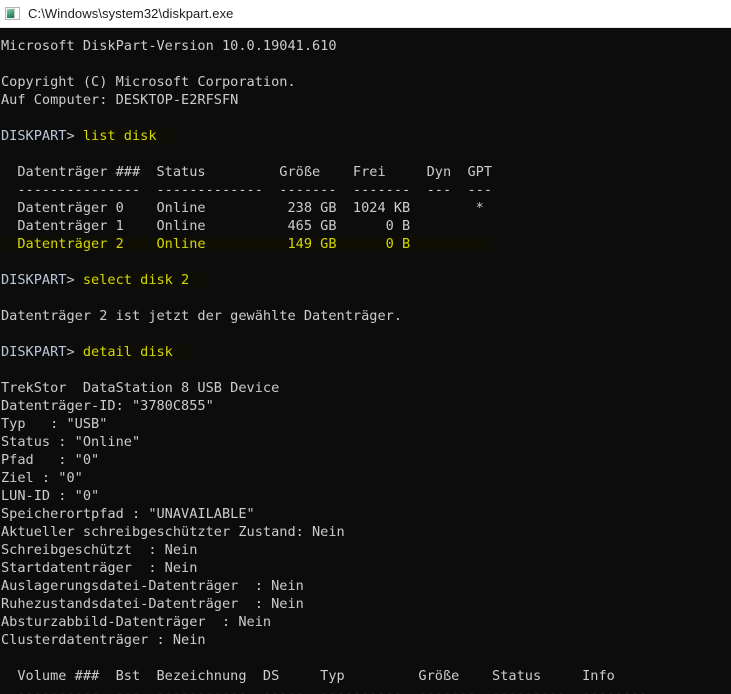 The width and height of the screenshot is (731, 694). What do you see at coordinates (148, 82) in the screenshot?
I see `line-text: Copyright (C) Microsoft Corporation.` at bounding box center [148, 82].